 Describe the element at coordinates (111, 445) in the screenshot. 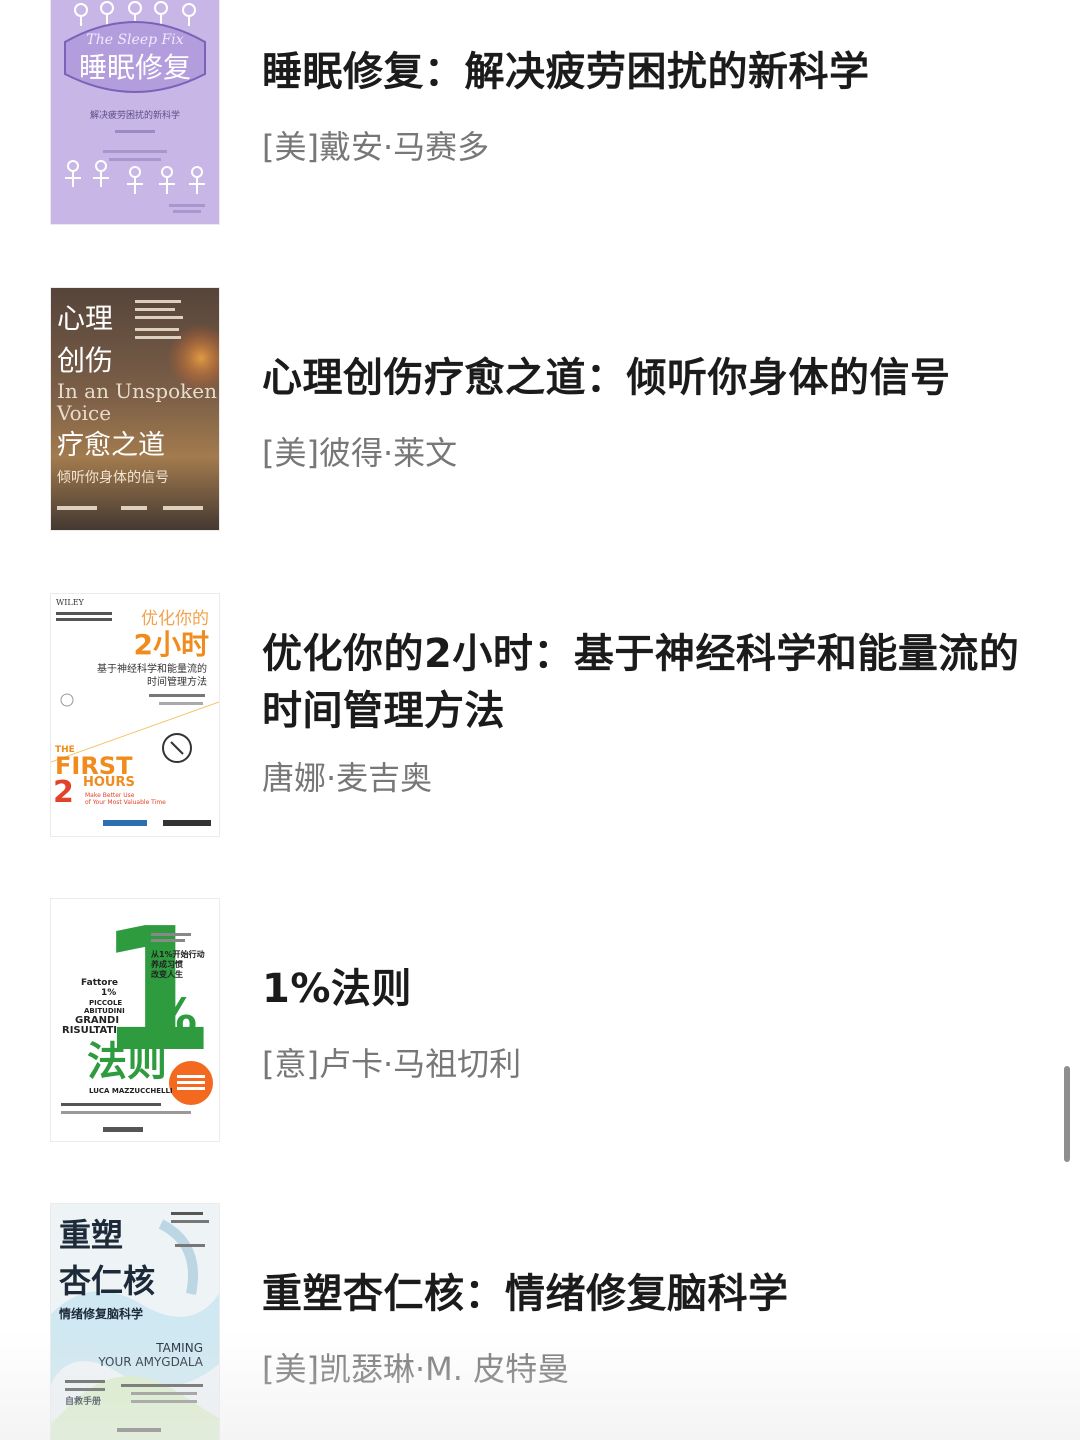

I see `cover-cn-line3: 疗愈之道` at that location.